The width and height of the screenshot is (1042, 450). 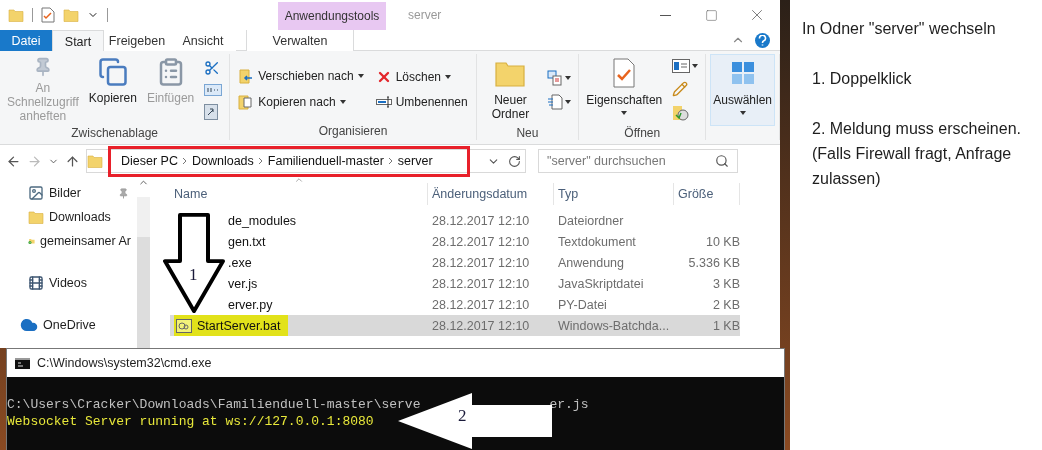 I want to click on instruction-text: 2. Meldung muss erscheinen. (Falls Firewall fragt, Anfrage zulassen), so click(x=916, y=154).